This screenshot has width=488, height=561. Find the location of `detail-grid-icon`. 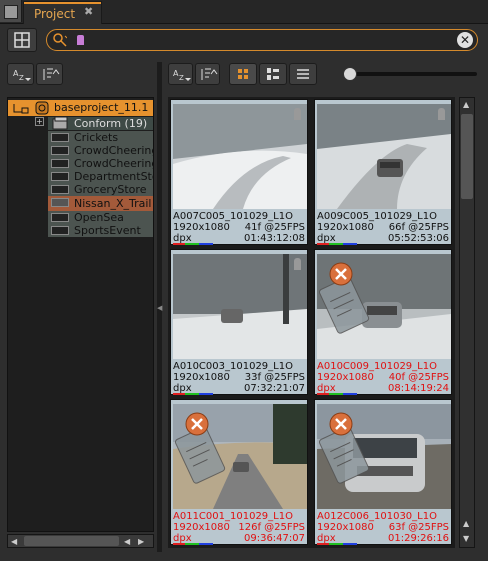

detail-grid-icon is located at coordinates (273, 74).